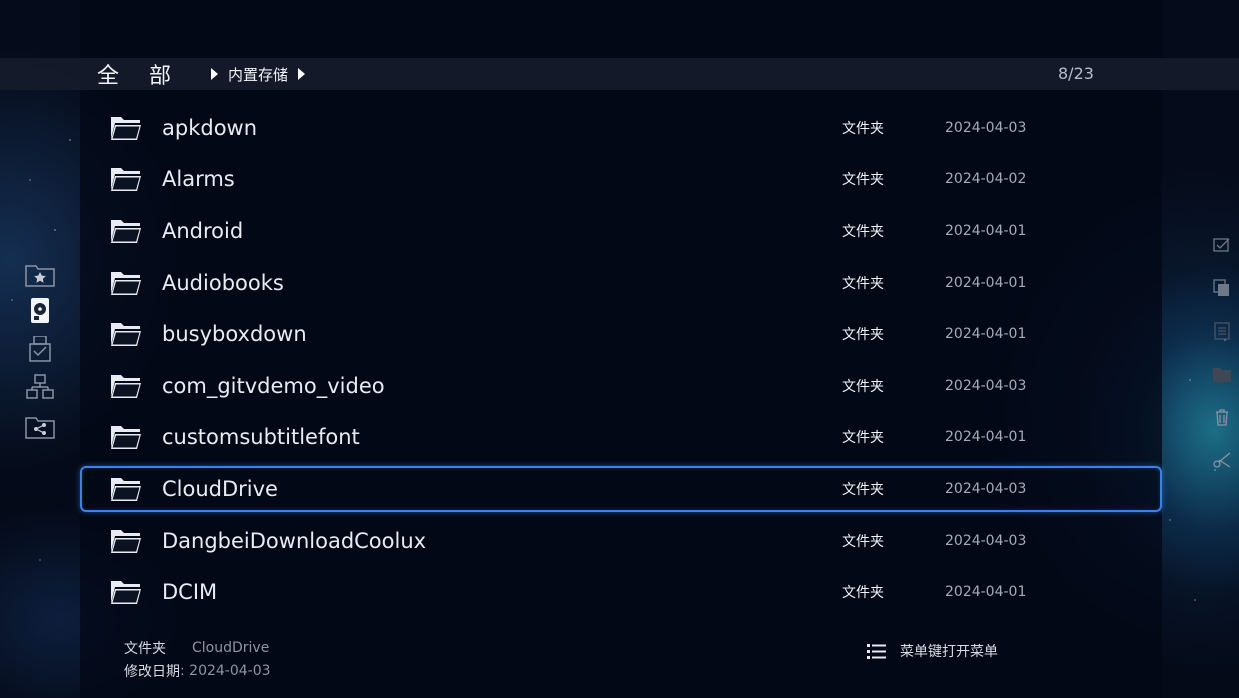 Image resolution: width=1239 pixels, height=698 pixels. I want to click on item-counter: 8/23, so click(1076, 73).